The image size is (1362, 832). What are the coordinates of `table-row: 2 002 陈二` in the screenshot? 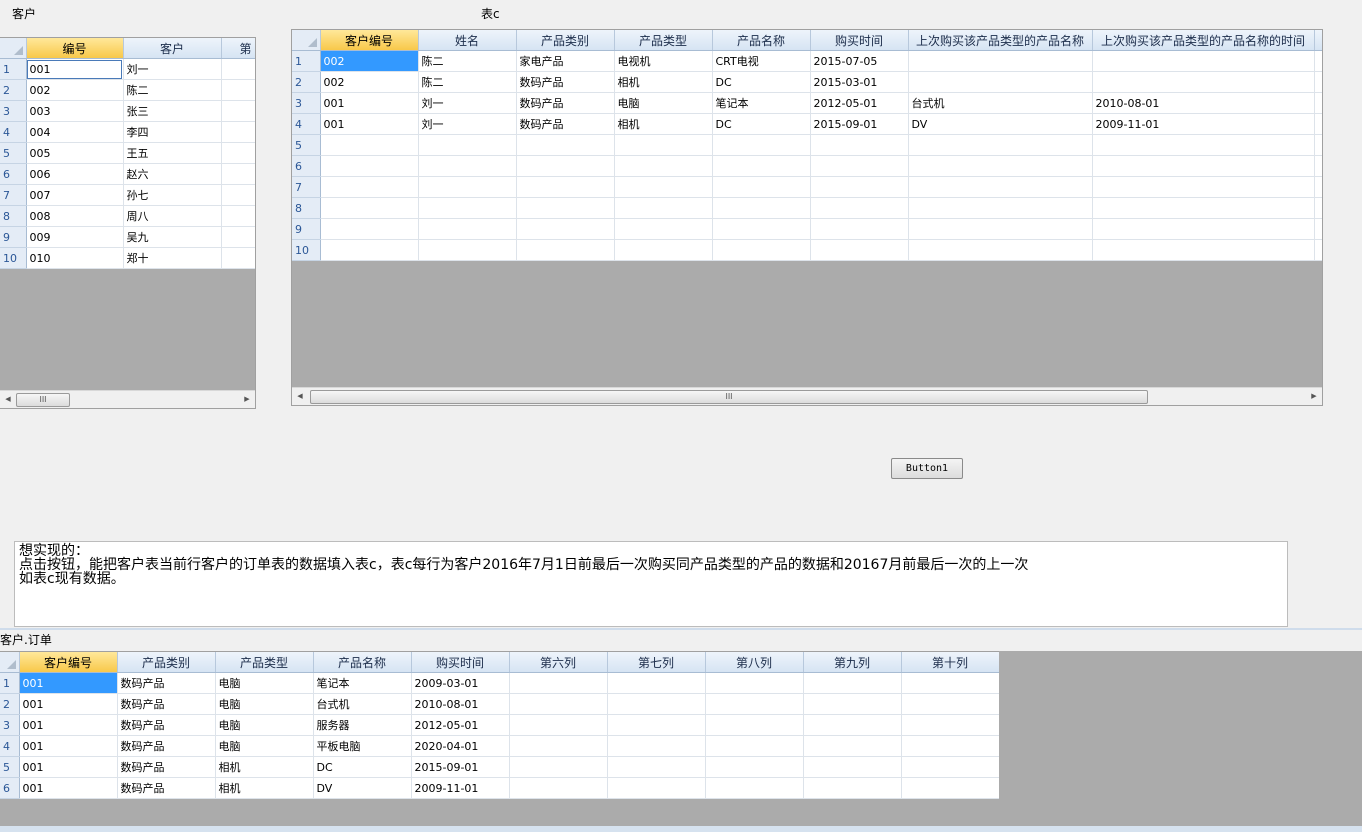 It's located at (127, 90).